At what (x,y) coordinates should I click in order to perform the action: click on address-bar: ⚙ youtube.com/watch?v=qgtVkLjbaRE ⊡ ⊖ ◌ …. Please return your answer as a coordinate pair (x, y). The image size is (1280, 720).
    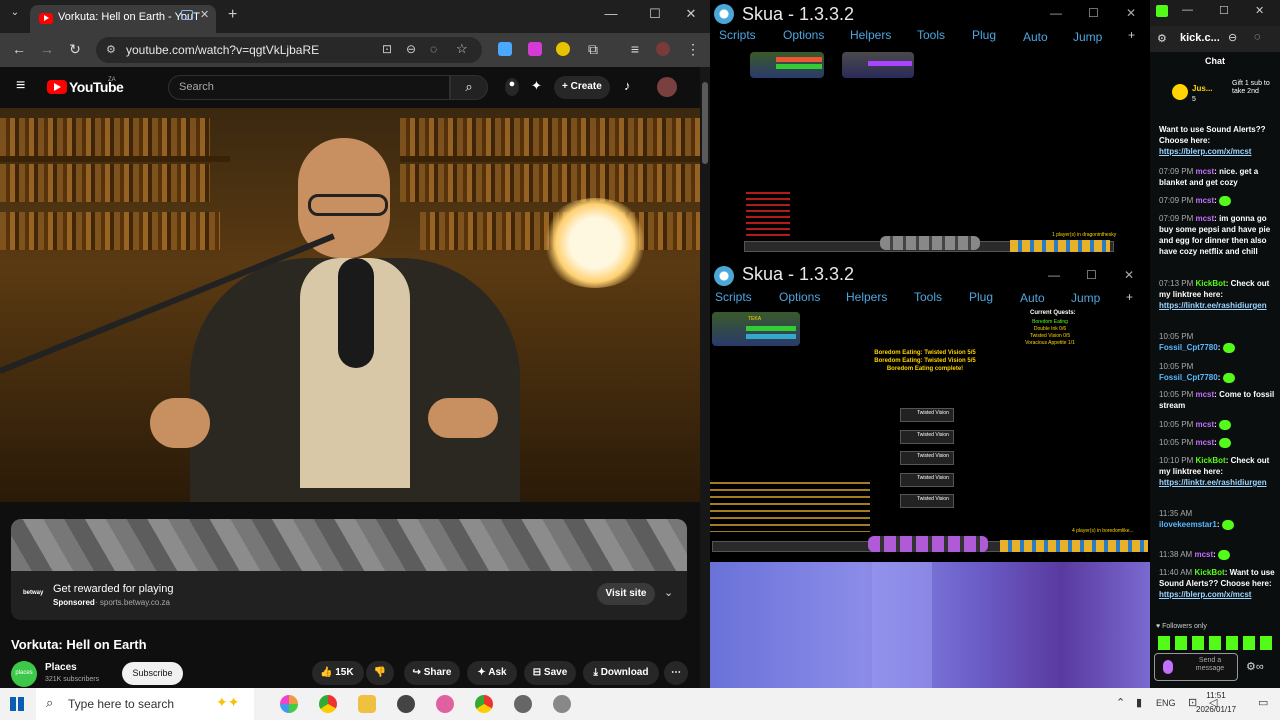
    Looking at the image, I should click on (289, 50).